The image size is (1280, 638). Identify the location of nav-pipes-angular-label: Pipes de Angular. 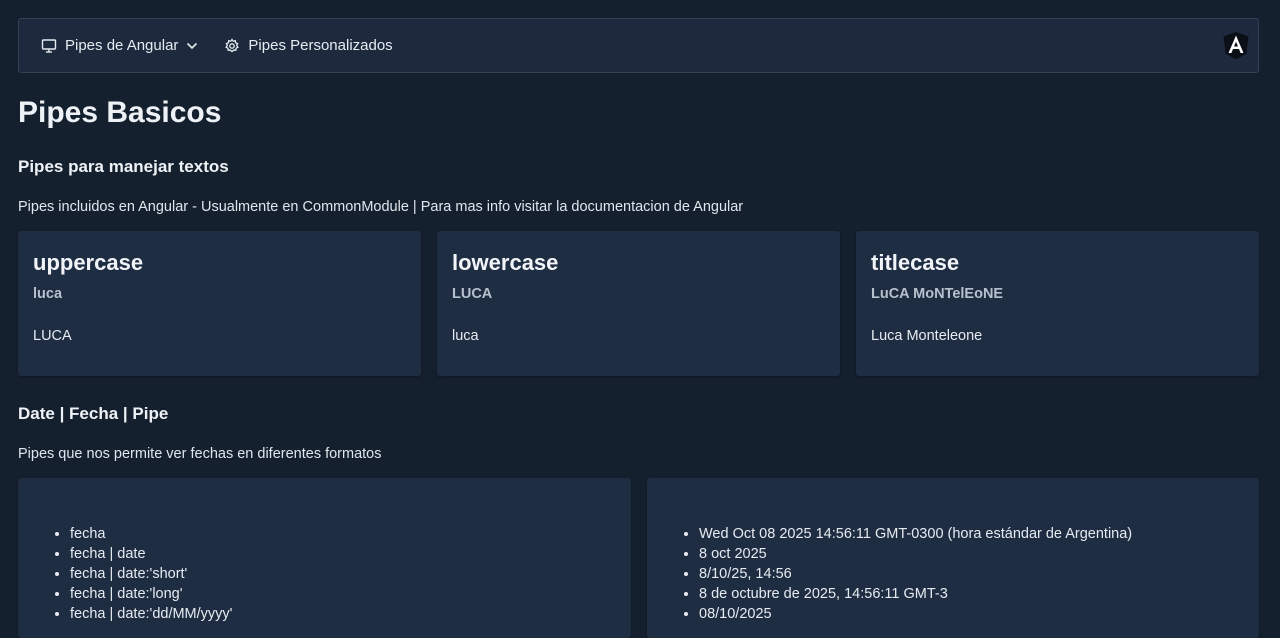
(122, 45).